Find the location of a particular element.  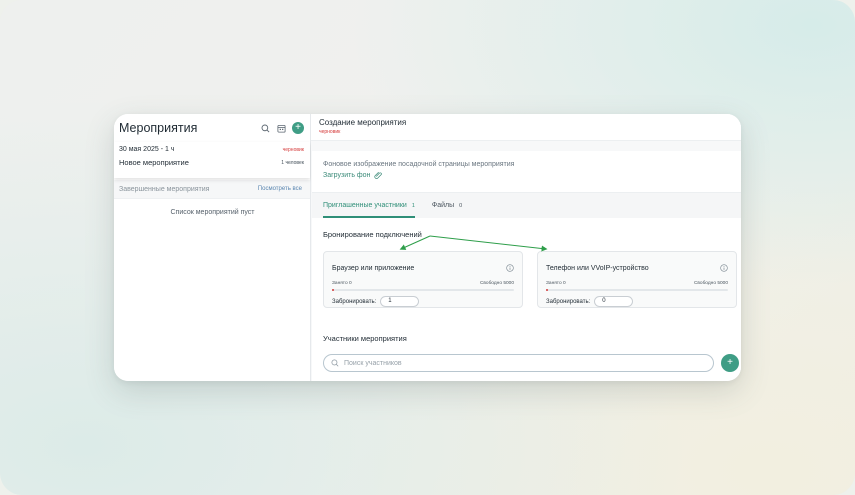

tab-label: Файлы is located at coordinates (443, 205).